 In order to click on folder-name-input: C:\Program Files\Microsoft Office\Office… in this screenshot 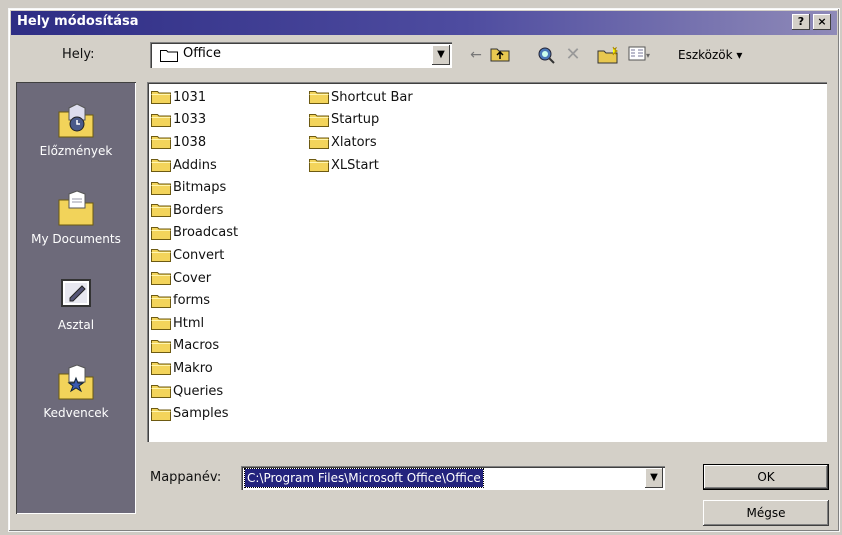, I will do `click(453, 478)`.